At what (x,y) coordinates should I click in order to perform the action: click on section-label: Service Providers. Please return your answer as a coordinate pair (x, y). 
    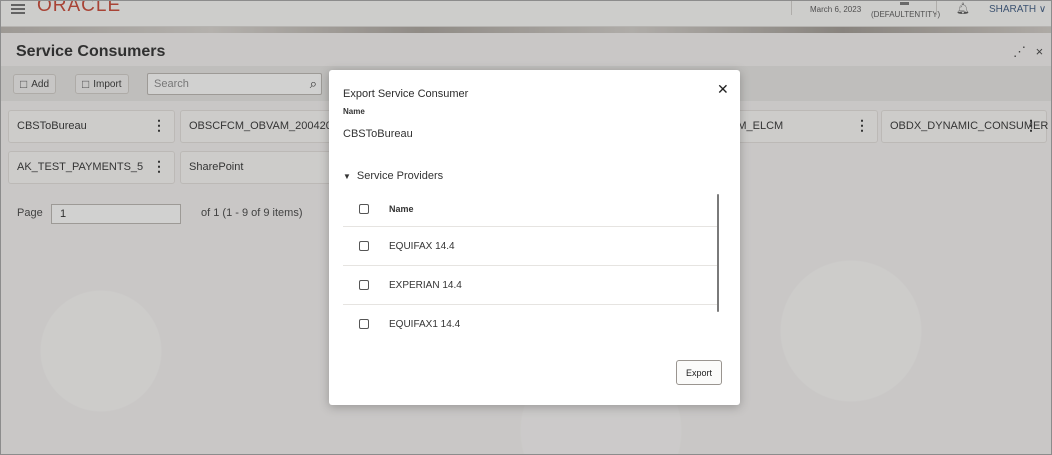
    Looking at the image, I should click on (400, 176).